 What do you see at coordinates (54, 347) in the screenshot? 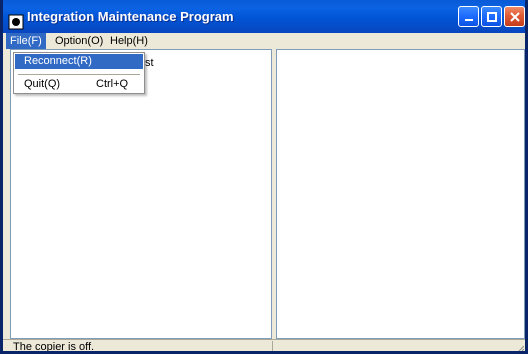
I see `status-message: The copier is off.` at bounding box center [54, 347].